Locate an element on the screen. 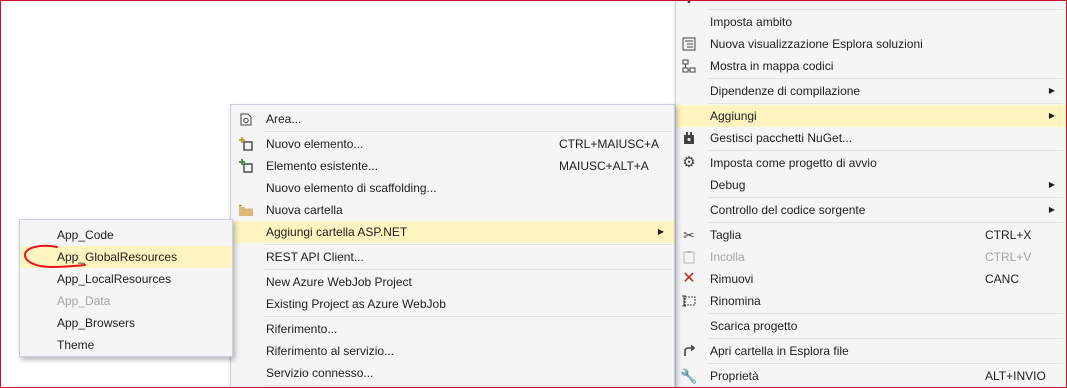  open-folder-arrow-icon is located at coordinates (689, 351).